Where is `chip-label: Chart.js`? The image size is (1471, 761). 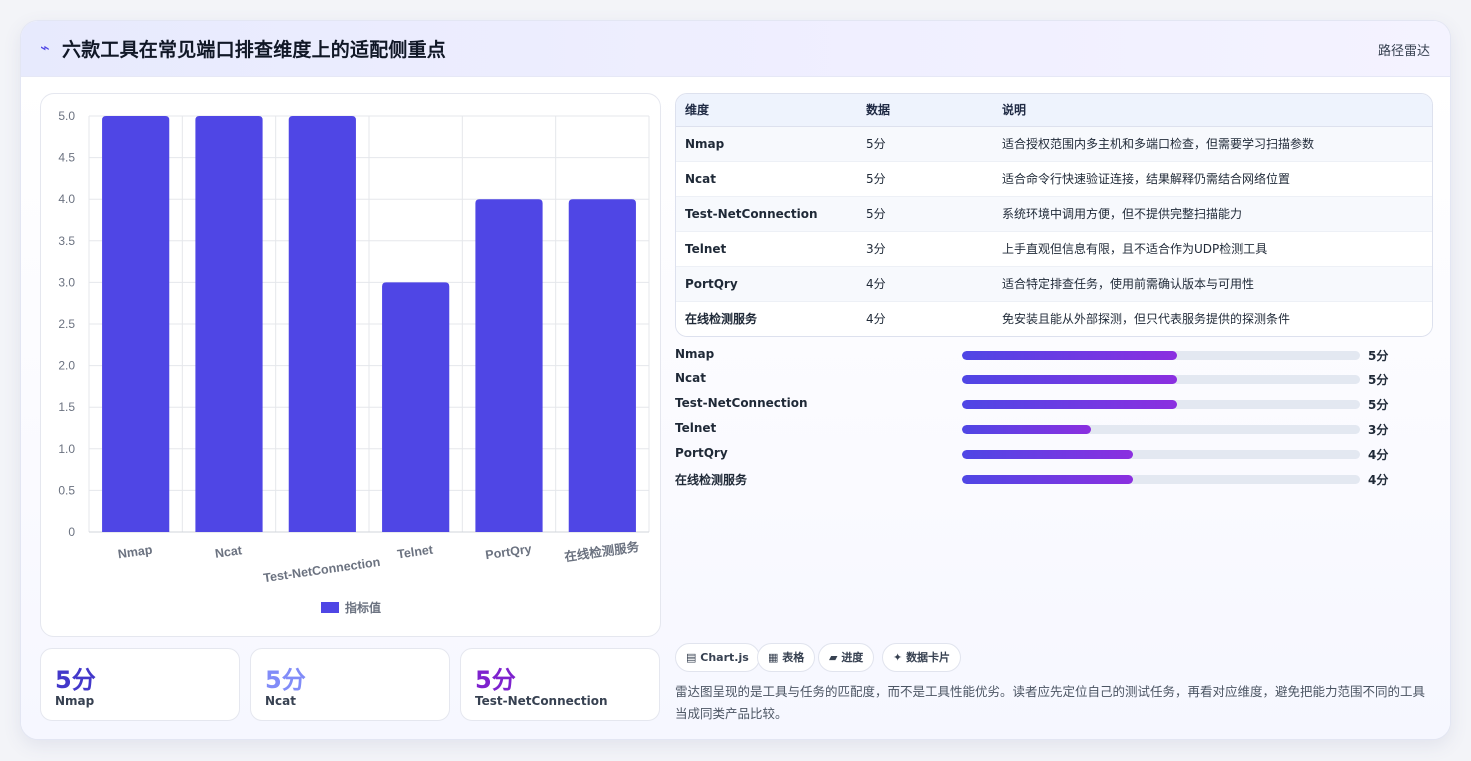 chip-label: Chart.js is located at coordinates (724, 657).